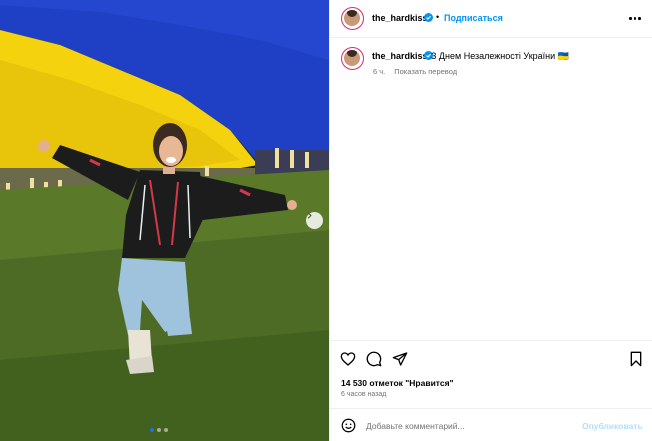 The width and height of the screenshot is (652, 441). I want to click on author-username: the_hardkiss, so click(400, 18).